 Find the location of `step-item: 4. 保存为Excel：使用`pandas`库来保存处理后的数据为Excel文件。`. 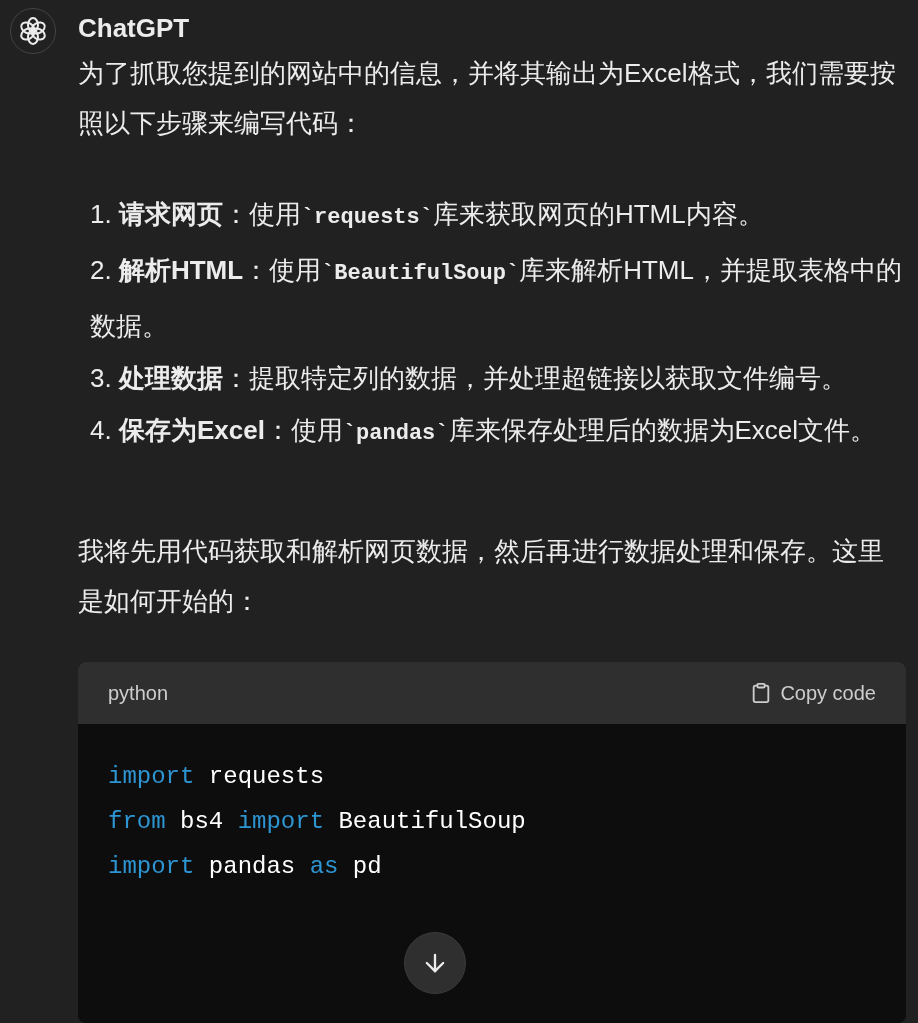

step-item: 4. 保存为Excel：使用`pandas`库来保存处理后的数据为Excel文件。 is located at coordinates (484, 431).